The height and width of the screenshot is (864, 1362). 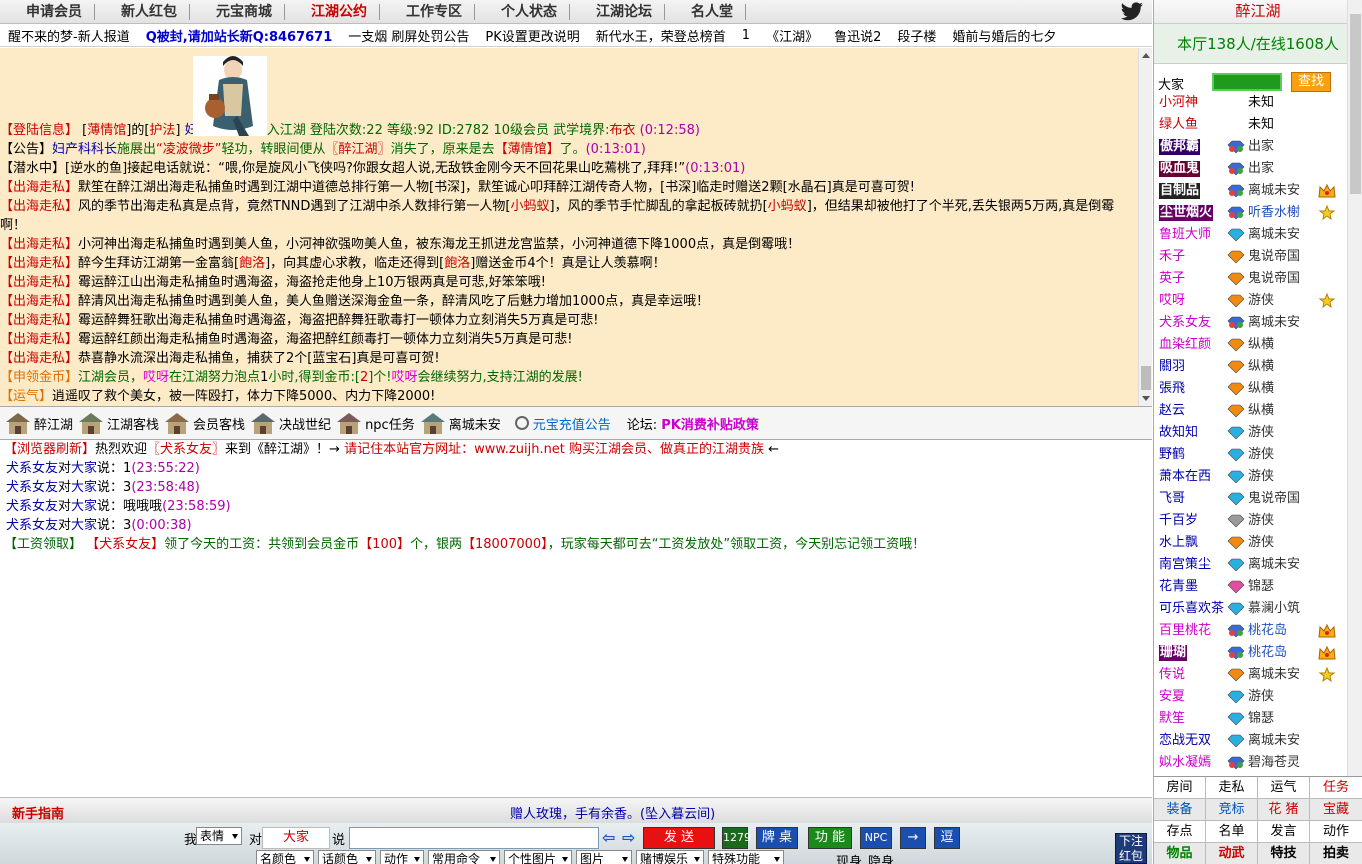 I want to click on user-name: 千百岁, so click(x=1192, y=521).